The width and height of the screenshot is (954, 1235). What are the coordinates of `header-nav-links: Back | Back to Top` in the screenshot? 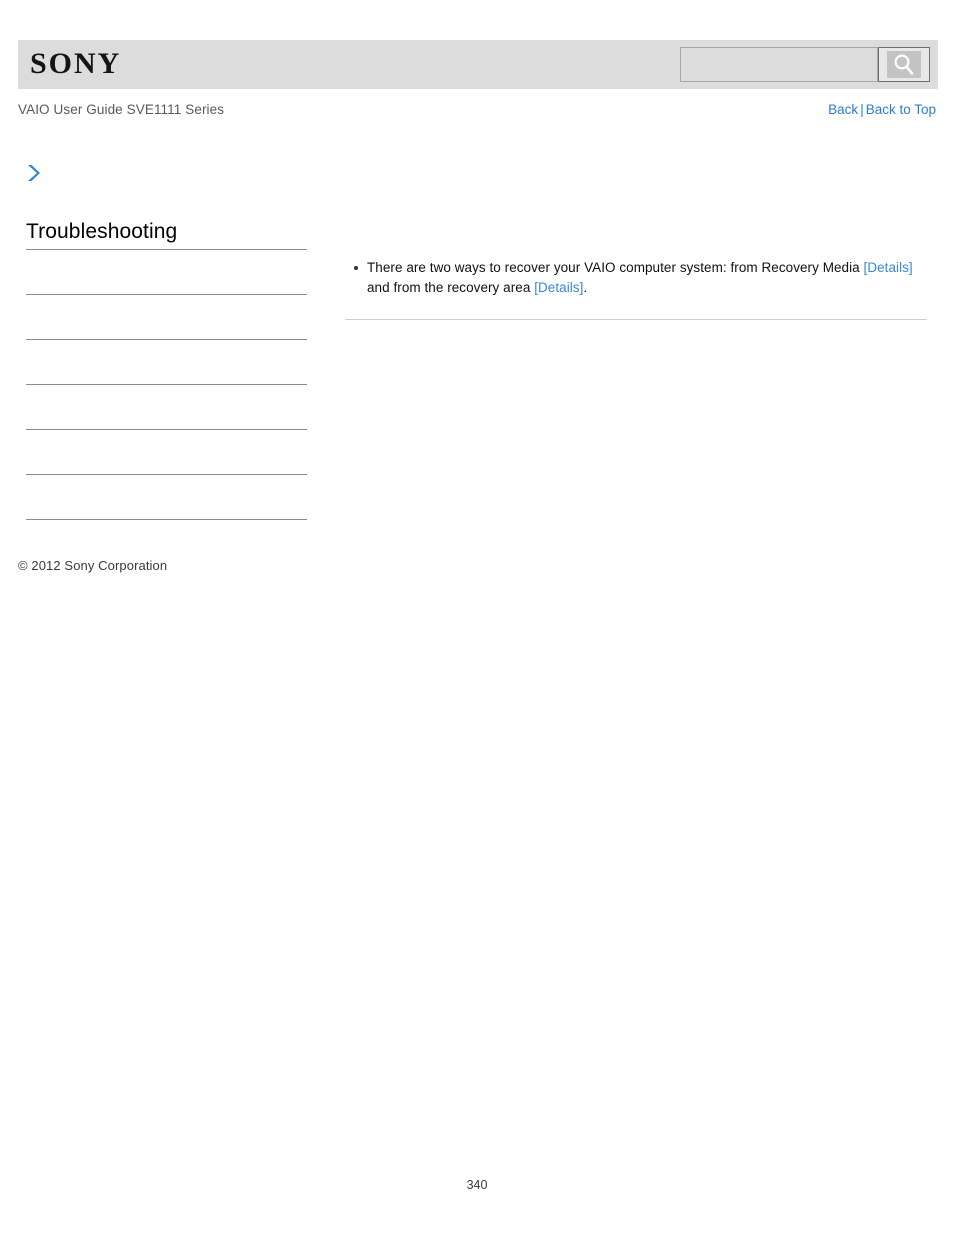 It's located at (882, 109).